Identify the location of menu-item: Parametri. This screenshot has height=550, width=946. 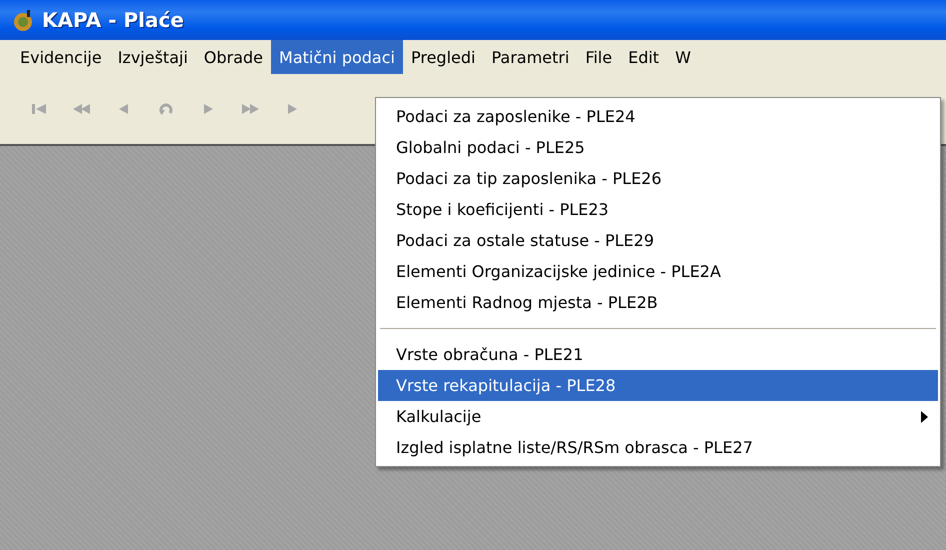
(530, 57).